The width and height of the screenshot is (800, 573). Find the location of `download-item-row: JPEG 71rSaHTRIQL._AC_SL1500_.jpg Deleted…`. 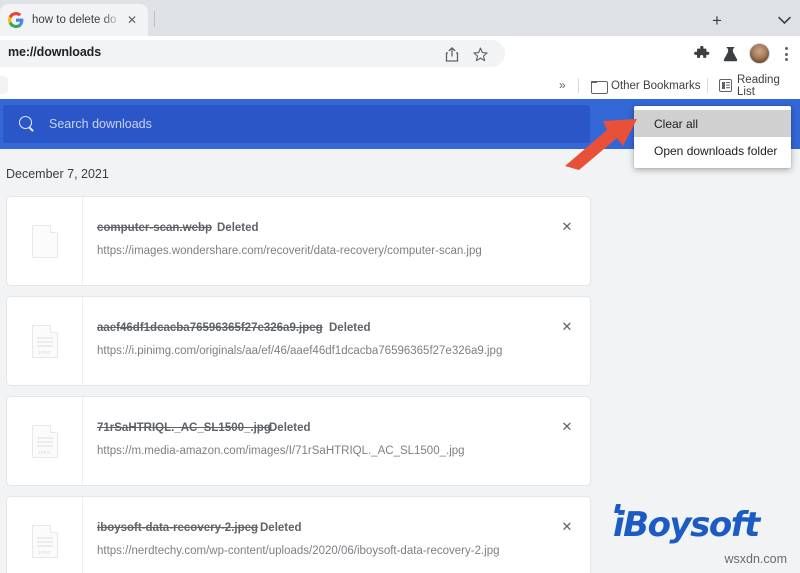

download-item-row: JPEG 71rSaHTRIQL._AC_SL1500_.jpg Deleted… is located at coordinates (298, 441).